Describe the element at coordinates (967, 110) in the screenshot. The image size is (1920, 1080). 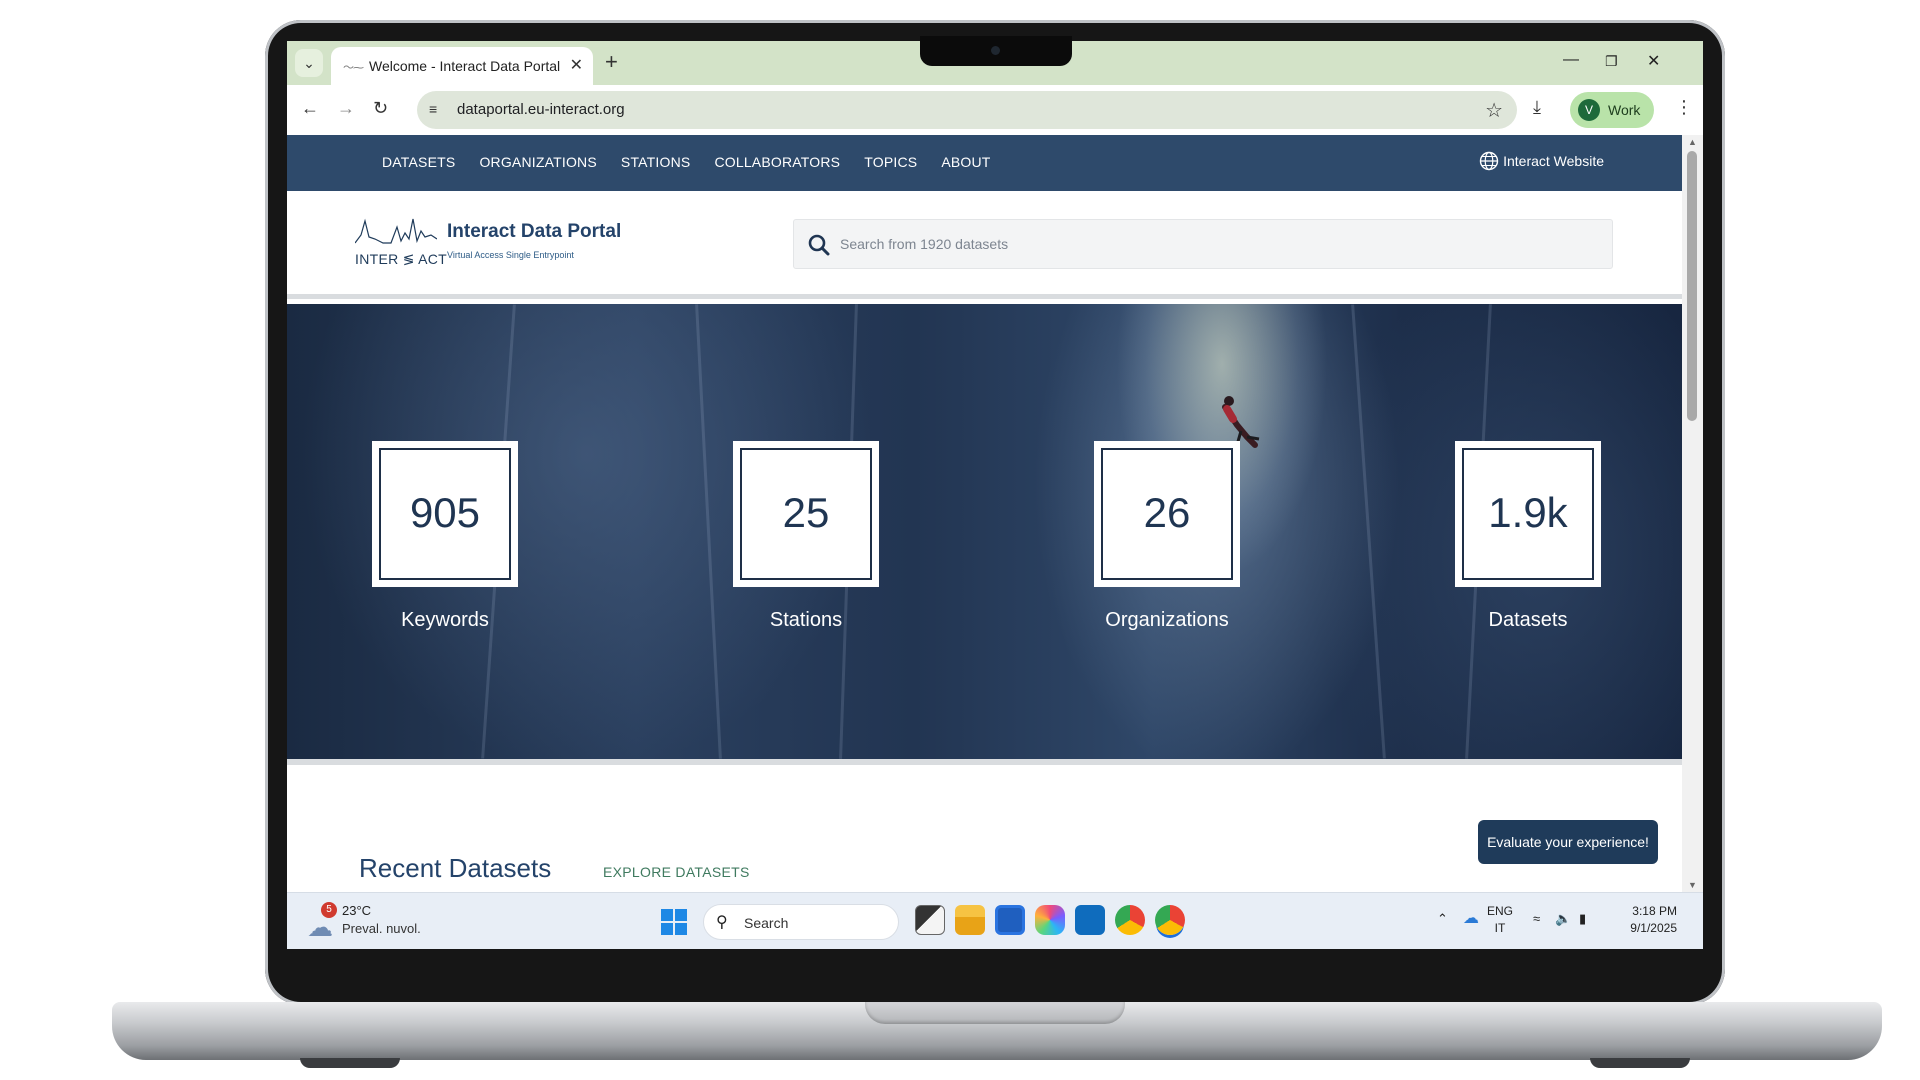
I see `address-bar: ≡ dataportal.eu-interact.org ☆` at that location.